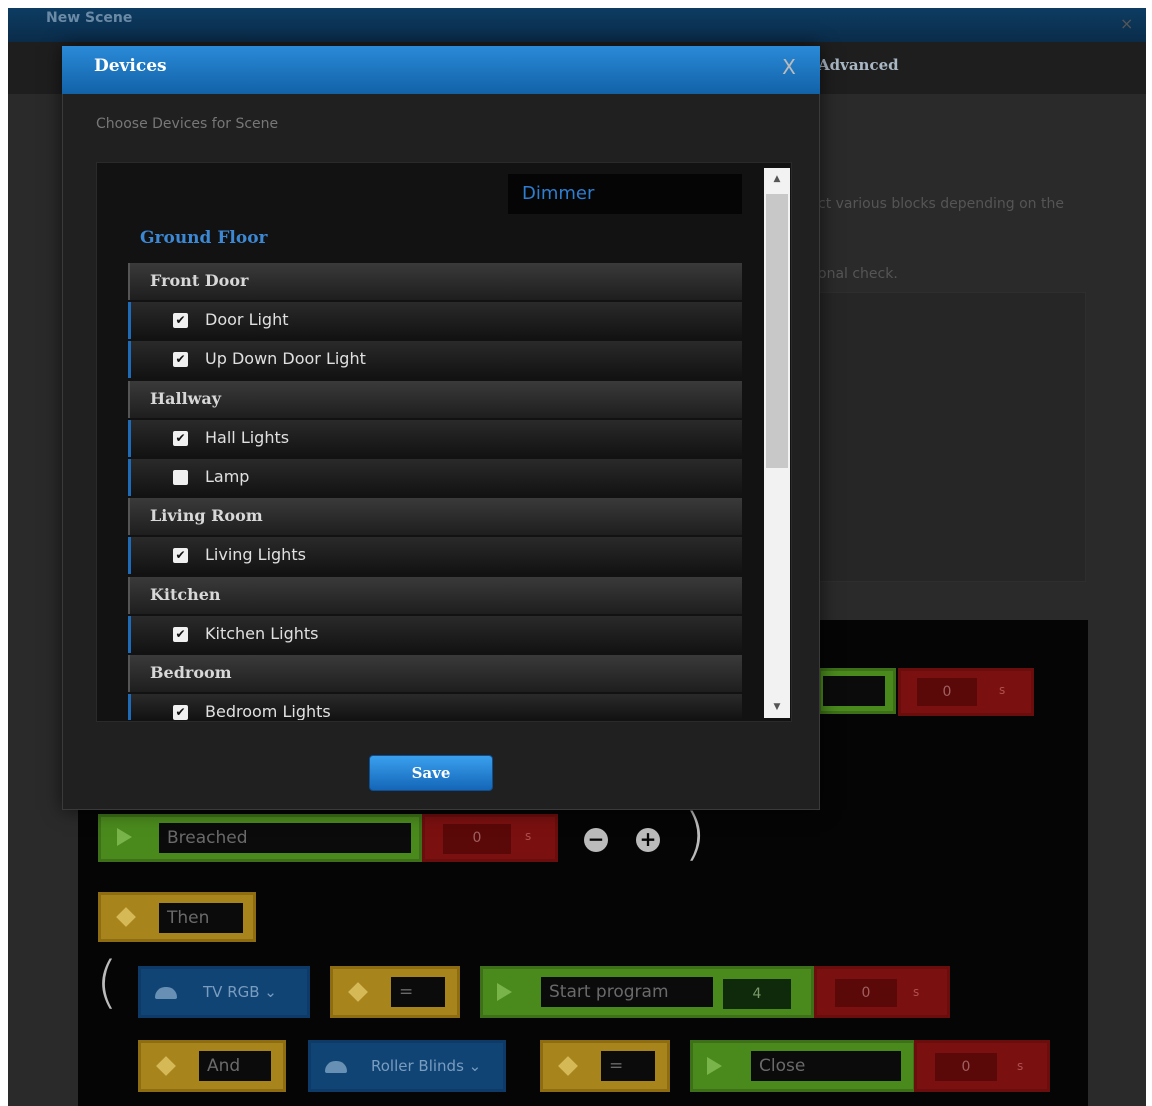  What do you see at coordinates (191, 672) in the screenshot?
I see `room-label: Bedroom` at bounding box center [191, 672].